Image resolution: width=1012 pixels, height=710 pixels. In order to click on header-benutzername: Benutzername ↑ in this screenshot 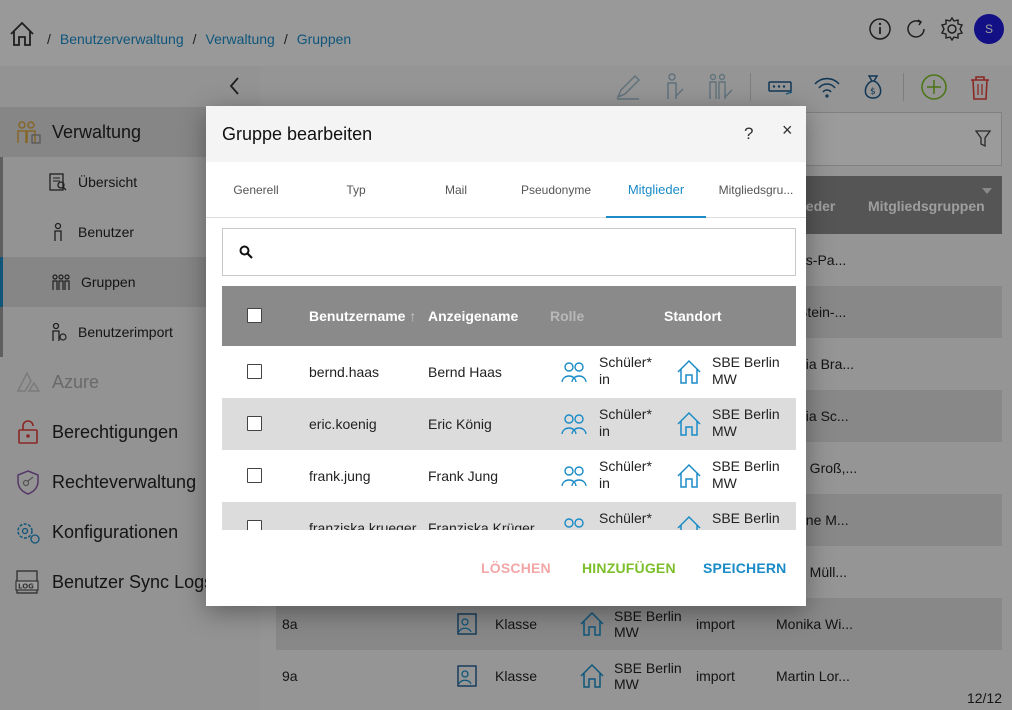, I will do `click(362, 316)`.